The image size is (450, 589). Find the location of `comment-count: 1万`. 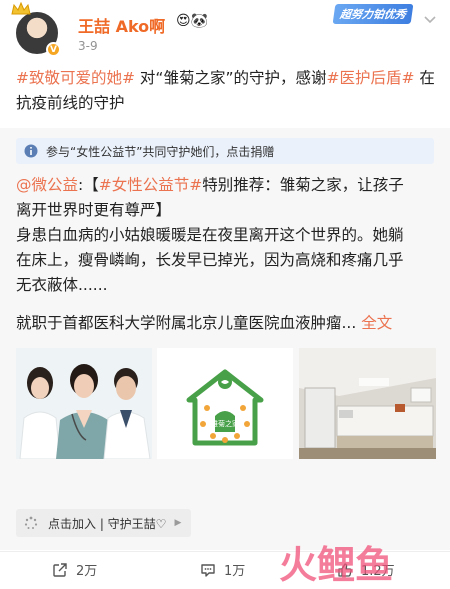

comment-count: 1万 is located at coordinates (235, 571).